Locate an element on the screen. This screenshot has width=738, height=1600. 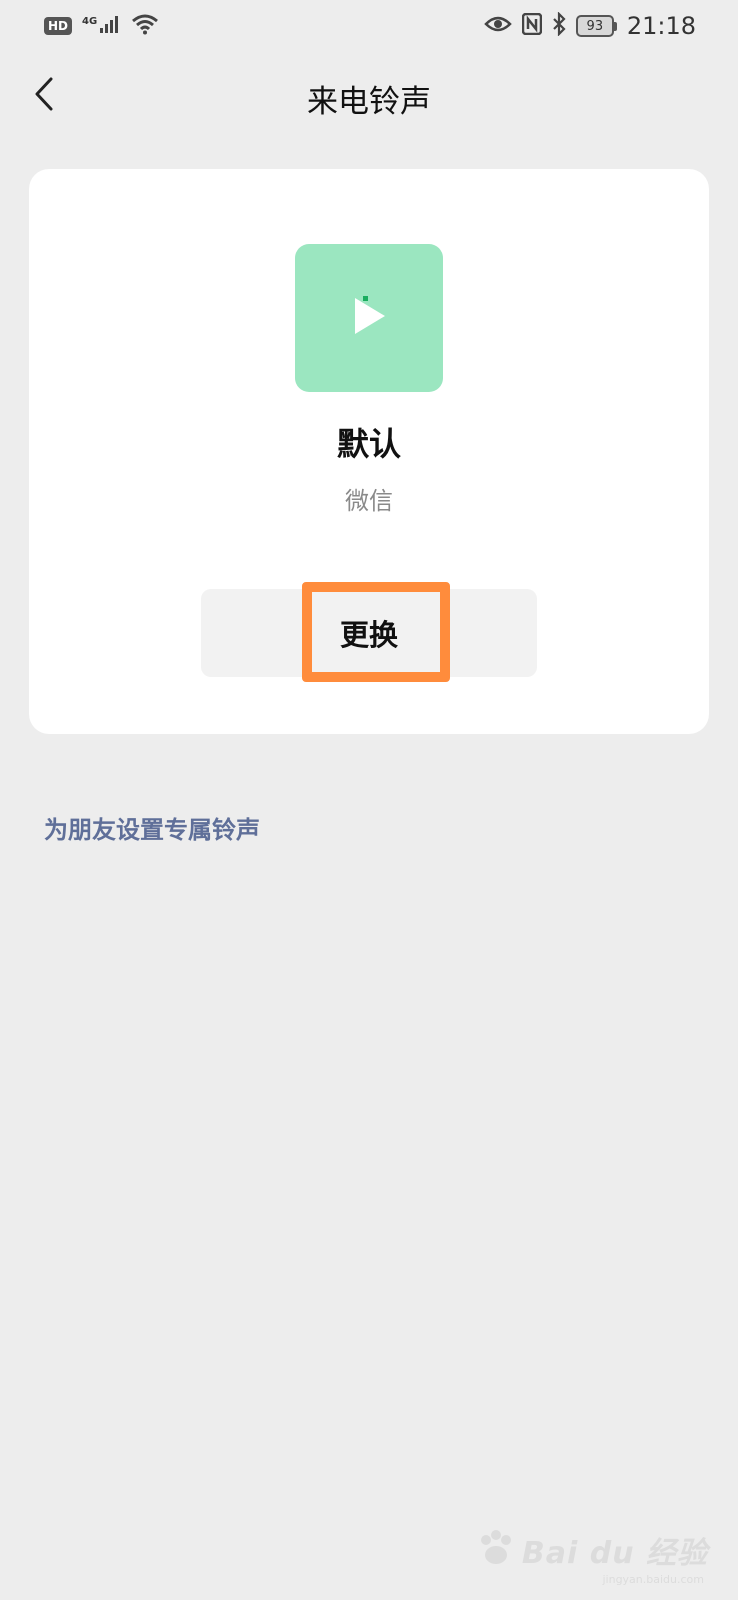
status-bar-right: 93 21:18 is located at coordinates (590, 25).